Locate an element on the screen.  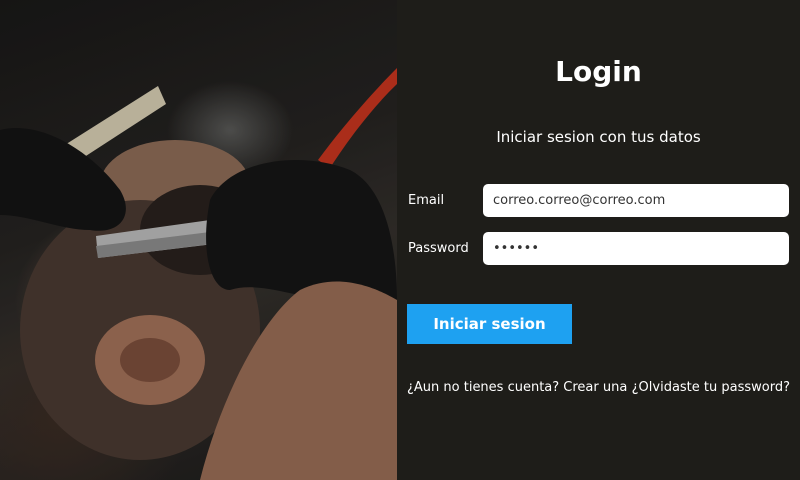
email-field: correo.correo@correo.com is located at coordinates (636, 200).